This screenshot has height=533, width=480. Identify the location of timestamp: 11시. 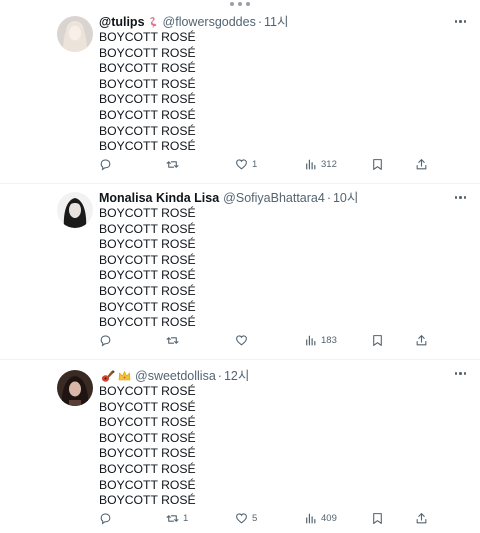
(276, 22).